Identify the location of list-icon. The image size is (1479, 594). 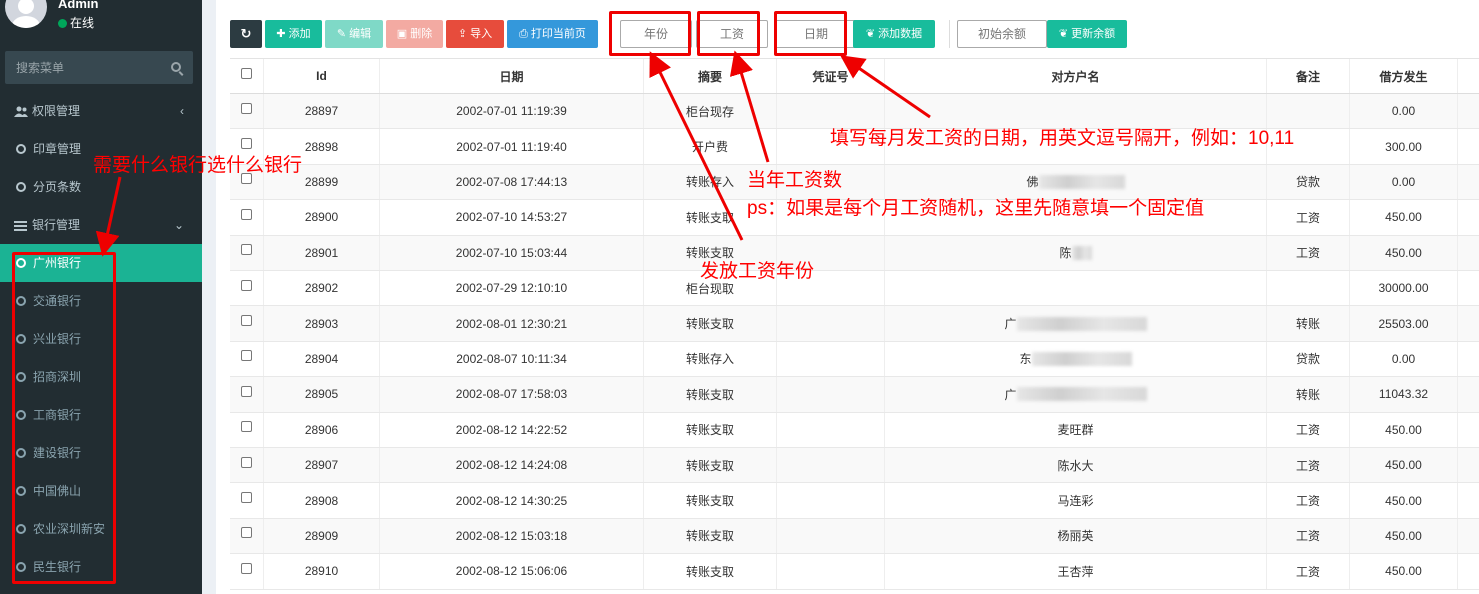
(20, 225).